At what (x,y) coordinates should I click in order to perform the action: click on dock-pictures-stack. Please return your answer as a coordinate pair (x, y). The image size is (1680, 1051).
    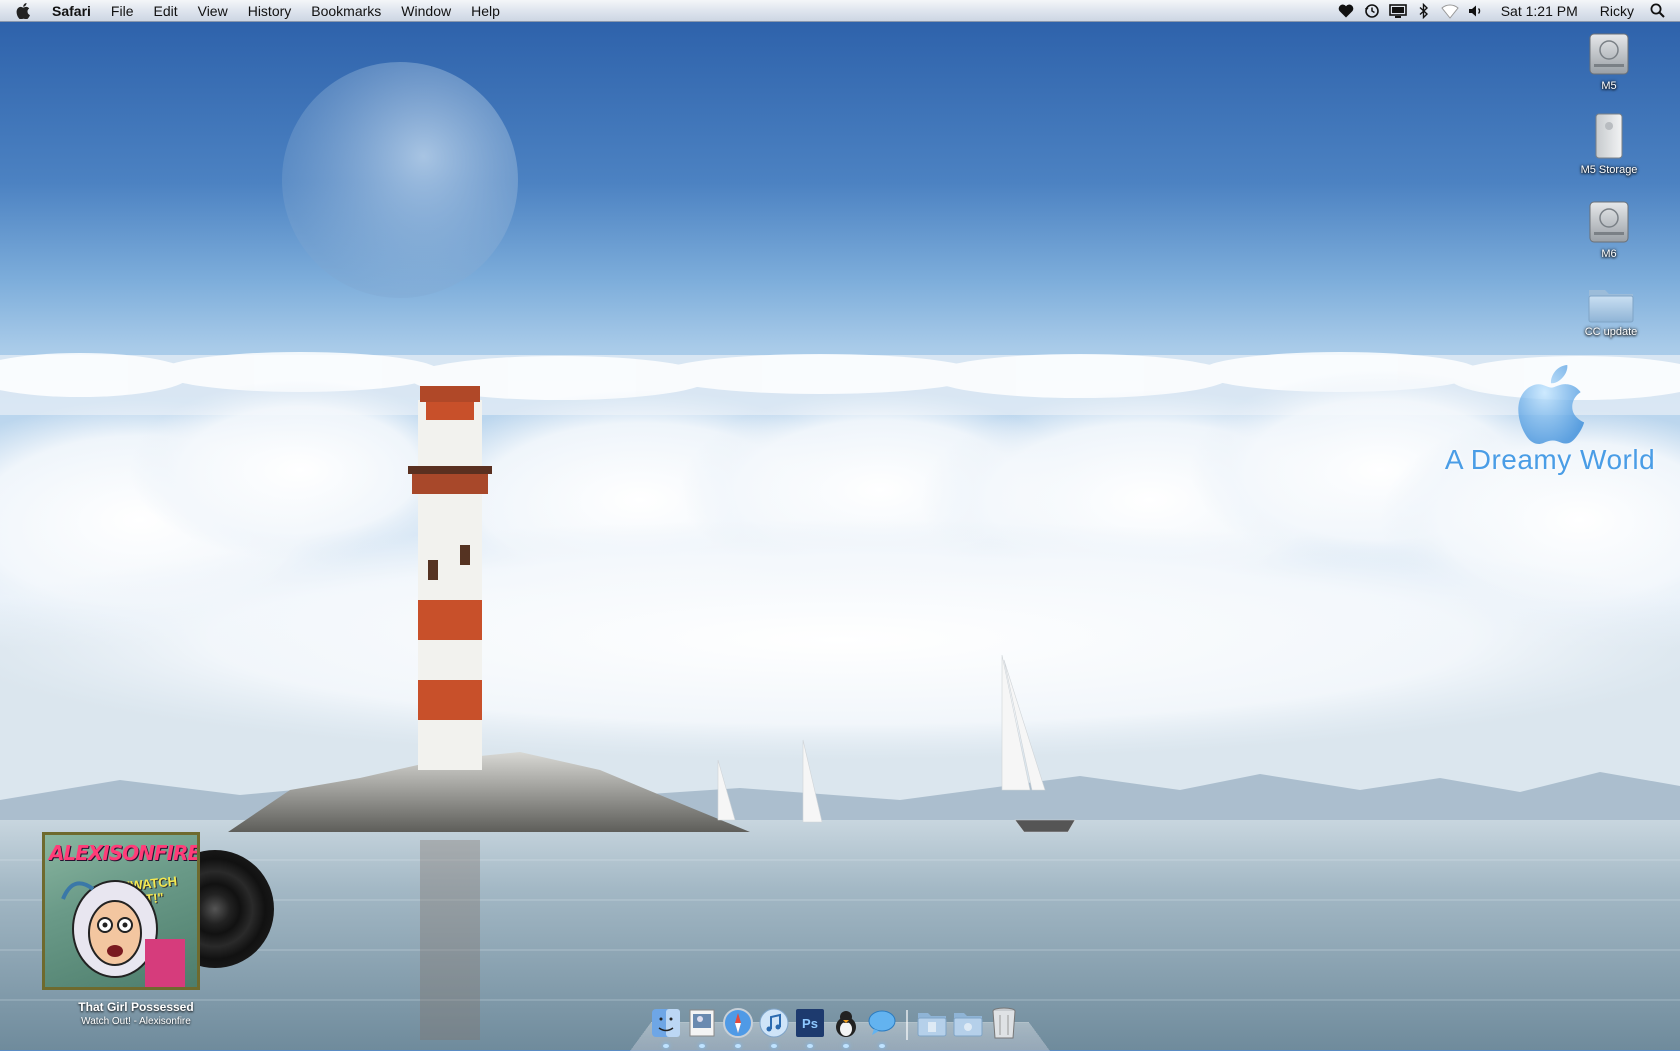
    Looking at the image, I should click on (968, 1023).